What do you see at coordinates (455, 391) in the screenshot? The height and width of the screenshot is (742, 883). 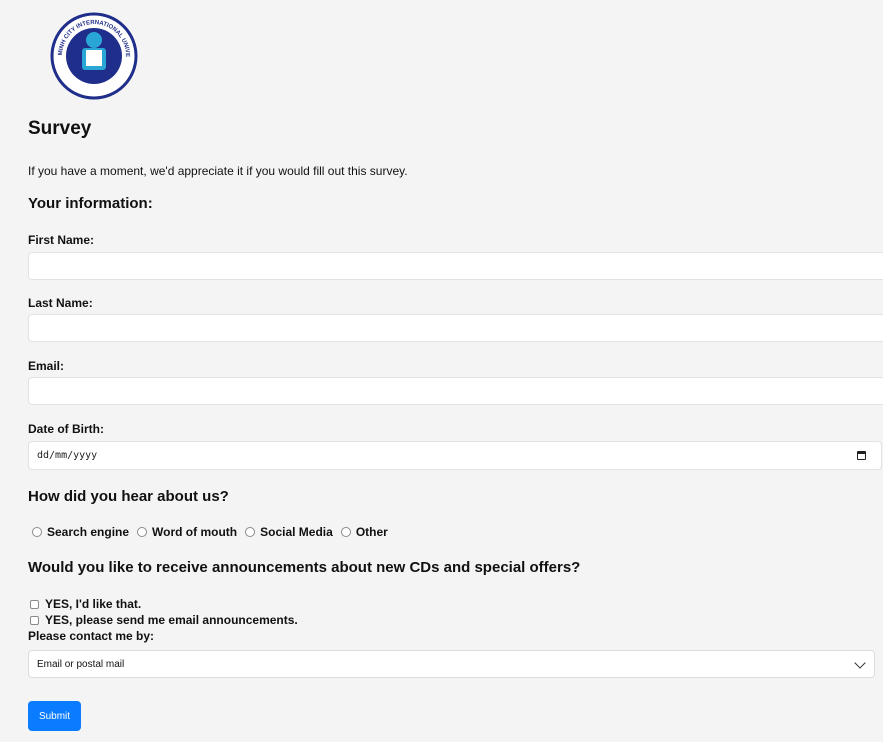 I see `email-input` at bounding box center [455, 391].